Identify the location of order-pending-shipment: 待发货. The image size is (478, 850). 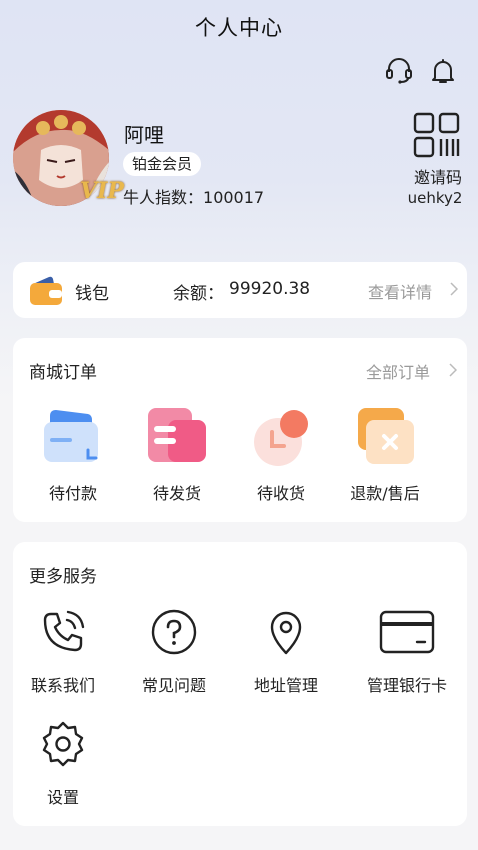
(177, 456).